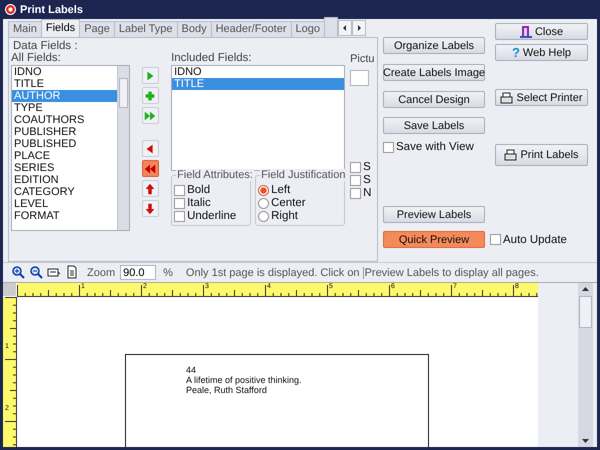 Image resolution: width=600 pixels, height=450 pixels. I want to click on list-item: PLACE, so click(64, 156).